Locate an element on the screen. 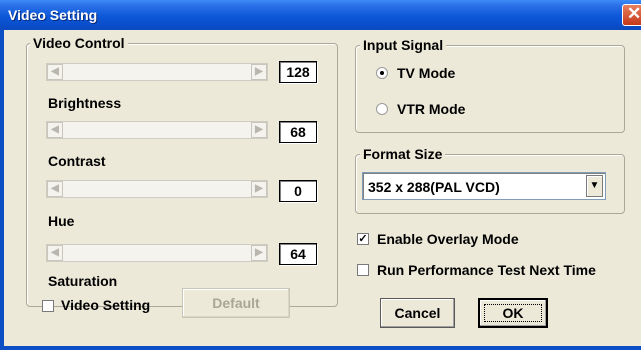 The width and height of the screenshot is (641, 350). tv-mode-label: TV Mode is located at coordinates (426, 73).